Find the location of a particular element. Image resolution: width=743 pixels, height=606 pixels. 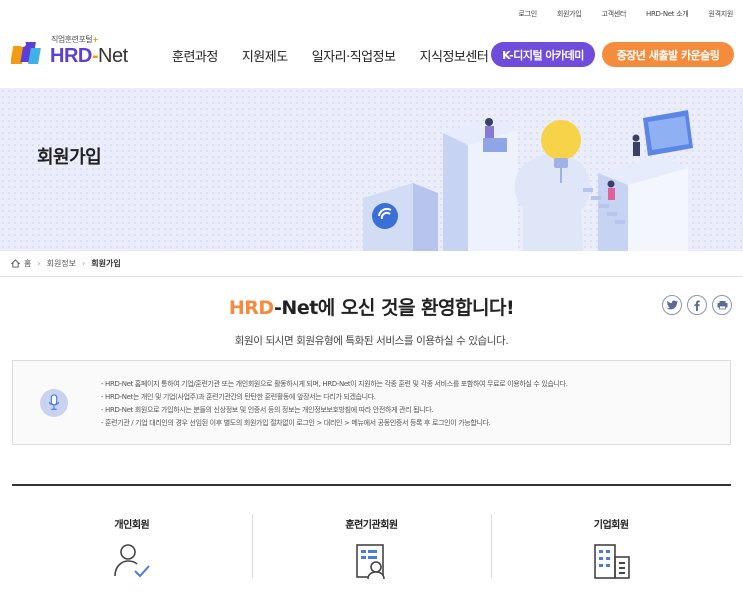

member-type-institution: 훈련기관회원 is located at coordinates (371, 546).